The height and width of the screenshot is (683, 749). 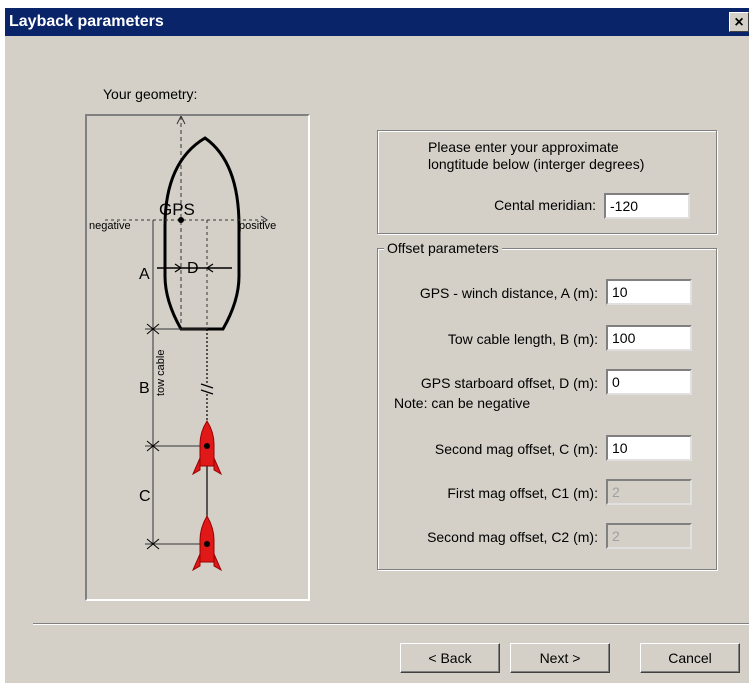 I want to click on starboard-note: Note: can be negative, so click(x=462, y=403).